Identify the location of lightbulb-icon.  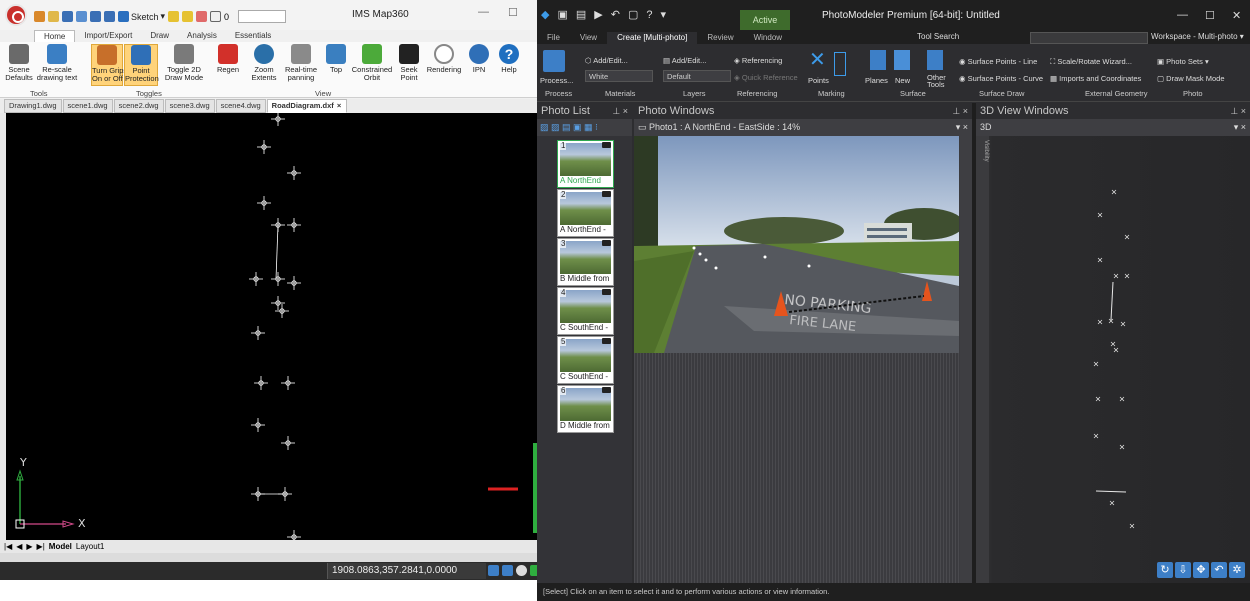
(174, 16).